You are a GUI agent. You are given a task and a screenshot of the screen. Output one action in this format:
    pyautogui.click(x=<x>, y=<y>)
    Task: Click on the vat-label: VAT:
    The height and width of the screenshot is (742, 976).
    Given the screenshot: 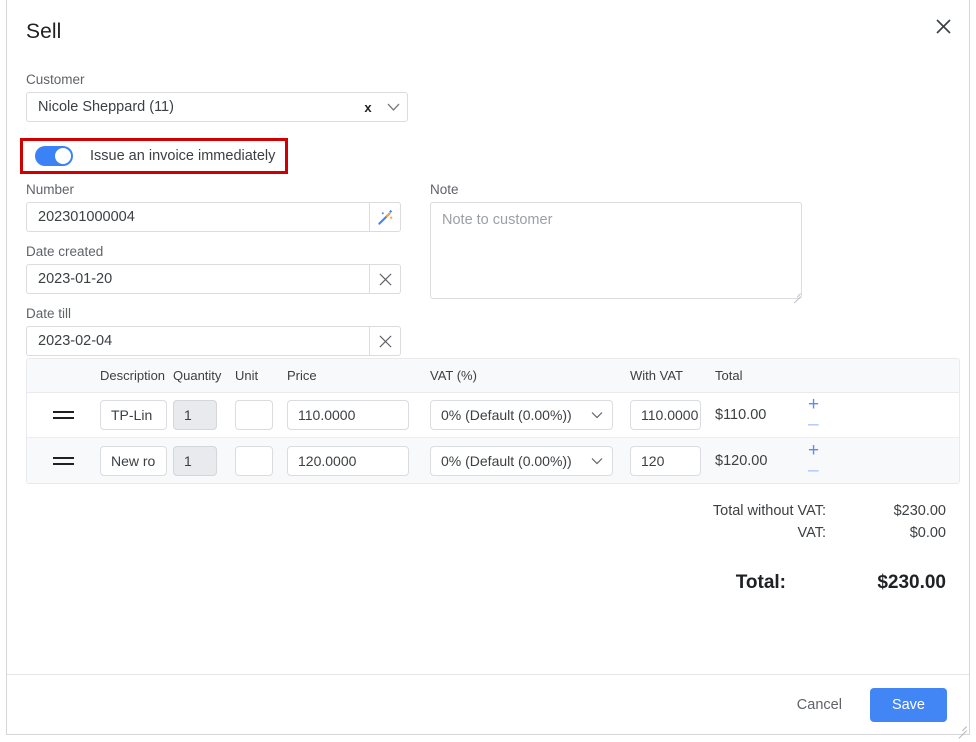 What is the action you would take?
    pyautogui.click(x=811, y=533)
    